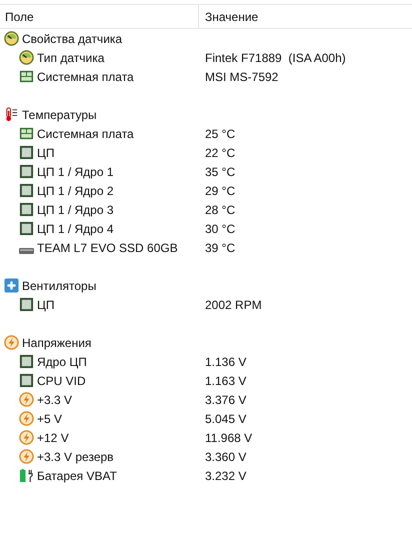 The height and width of the screenshot is (557, 412). What do you see at coordinates (75, 191) in the screenshot?
I see `sensor-name: ЦП 1 / Ядро 2` at bounding box center [75, 191].